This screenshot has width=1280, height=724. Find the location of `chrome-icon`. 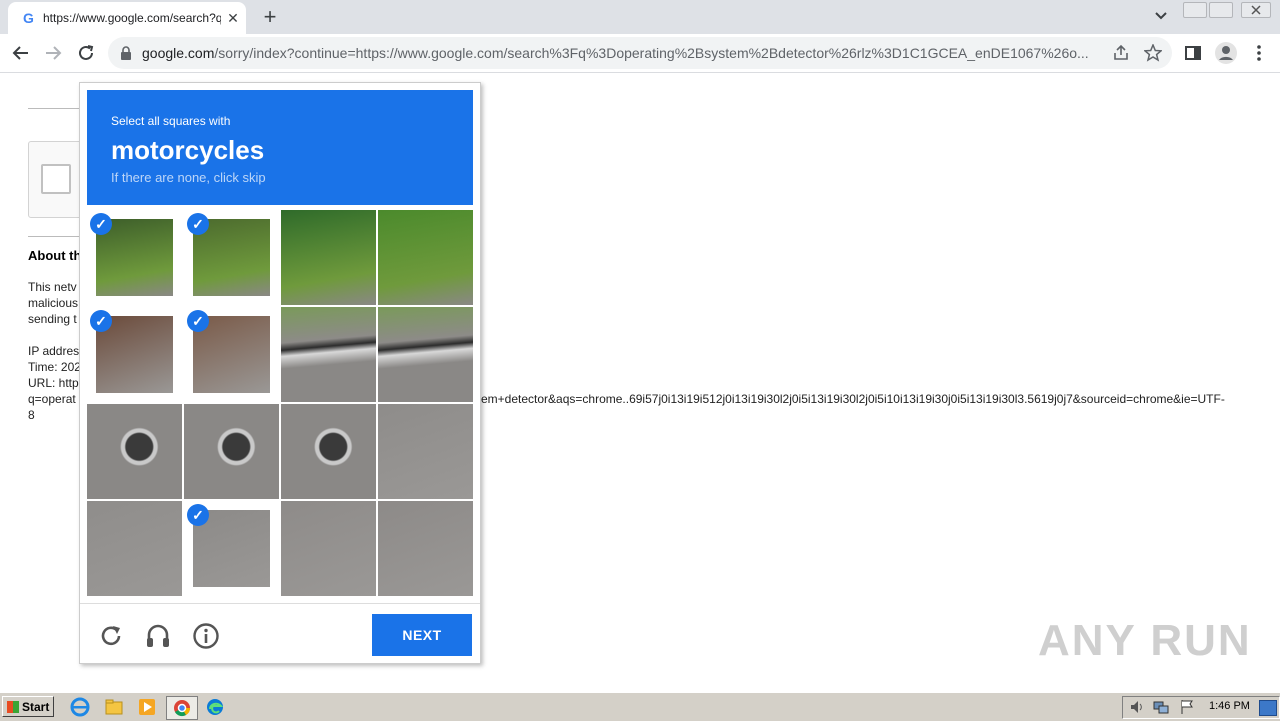

chrome-icon is located at coordinates (182, 708).